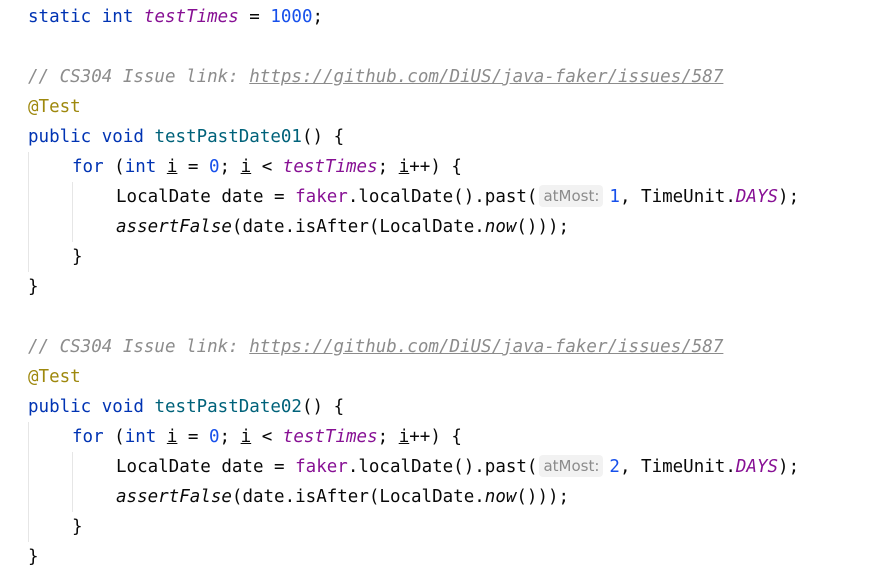 The height and width of the screenshot is (583, 889). What do you see at coordinates (228, 137) in the screenshot?
I see `method-name: testPastDate01` at bounding box center [228, 137].